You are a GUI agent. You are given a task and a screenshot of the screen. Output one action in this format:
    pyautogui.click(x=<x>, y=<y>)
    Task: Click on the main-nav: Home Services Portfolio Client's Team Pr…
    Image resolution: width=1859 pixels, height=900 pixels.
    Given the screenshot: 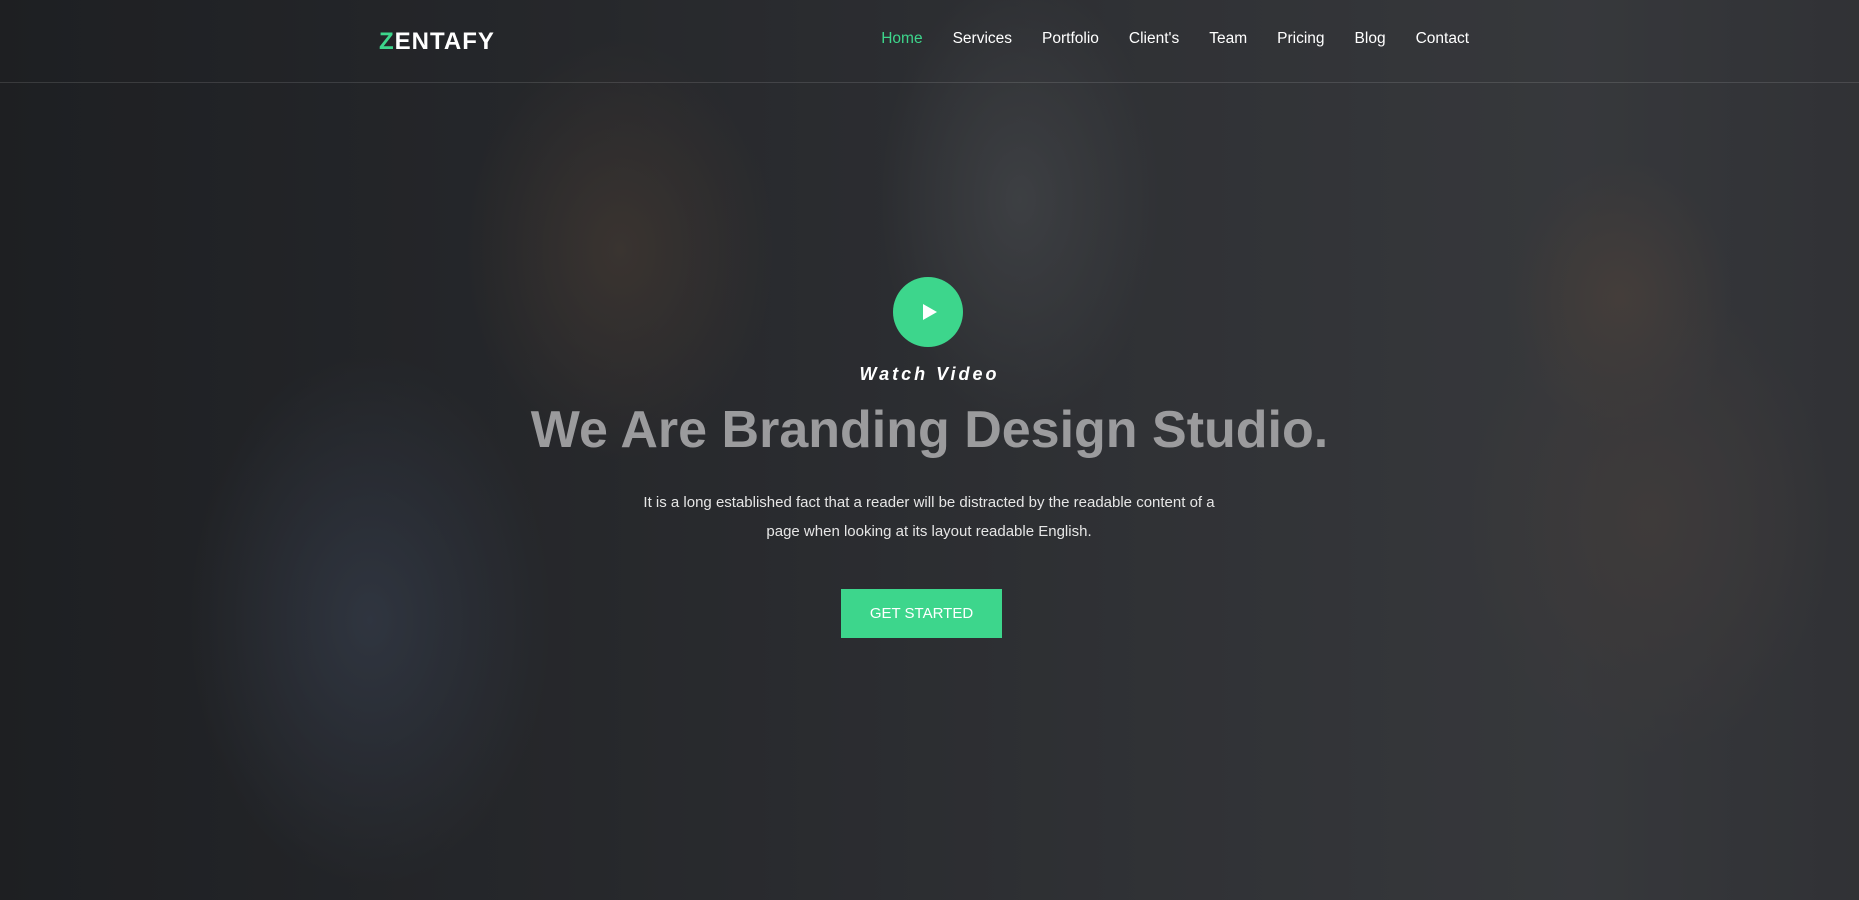 What is the action you would take?
    pyautogui.click(x=1175, y=39)
    